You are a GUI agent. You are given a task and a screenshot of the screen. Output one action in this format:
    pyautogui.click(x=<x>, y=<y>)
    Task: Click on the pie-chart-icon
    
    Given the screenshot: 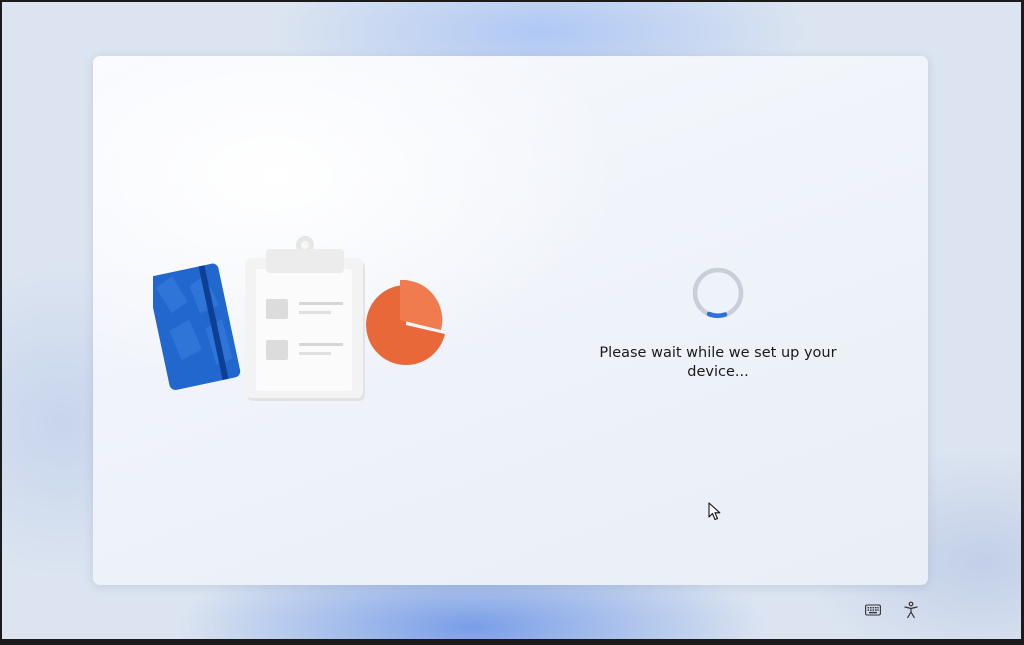 What is the action you would take?
    pyautogui.click(x=405, y=322)
    